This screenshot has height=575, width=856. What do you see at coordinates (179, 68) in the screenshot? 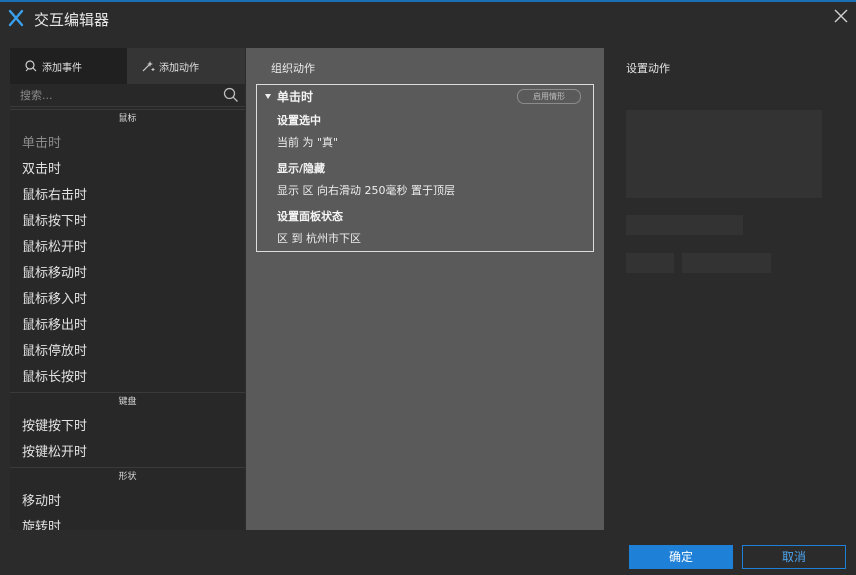
I see `tab-add-action-label: 添加动作` at bounding box center [179, 68].